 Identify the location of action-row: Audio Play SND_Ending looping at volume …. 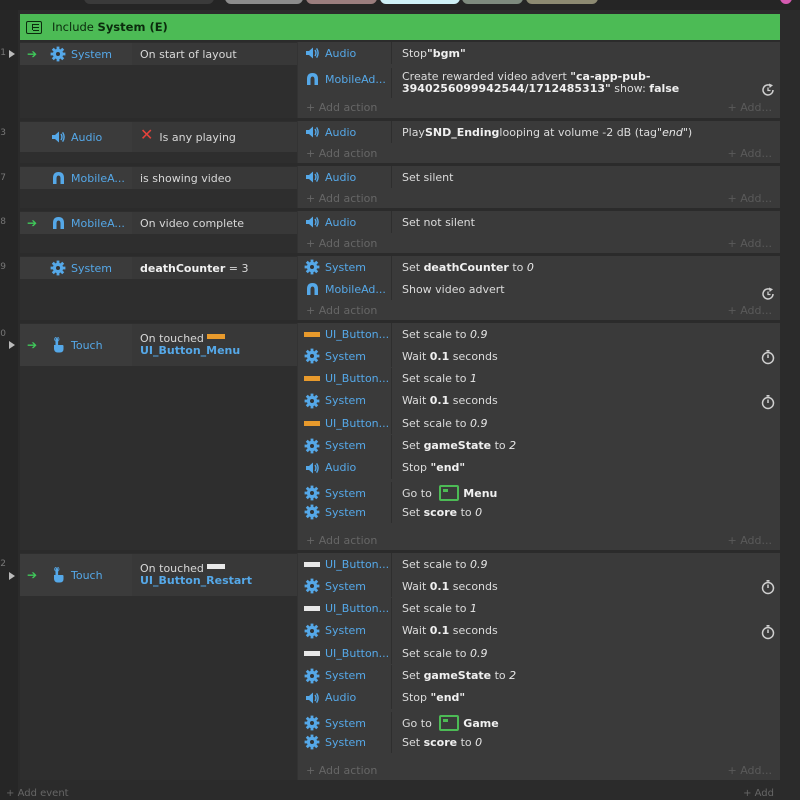
(542, 132).